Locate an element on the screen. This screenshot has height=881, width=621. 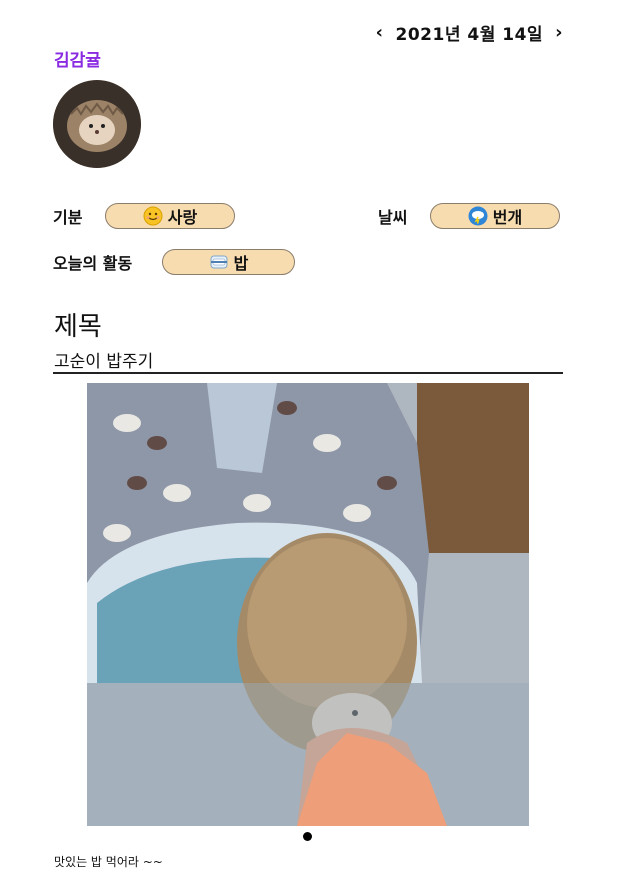
chevron-left-icon: ‹ is located at coordinates (380, 32).